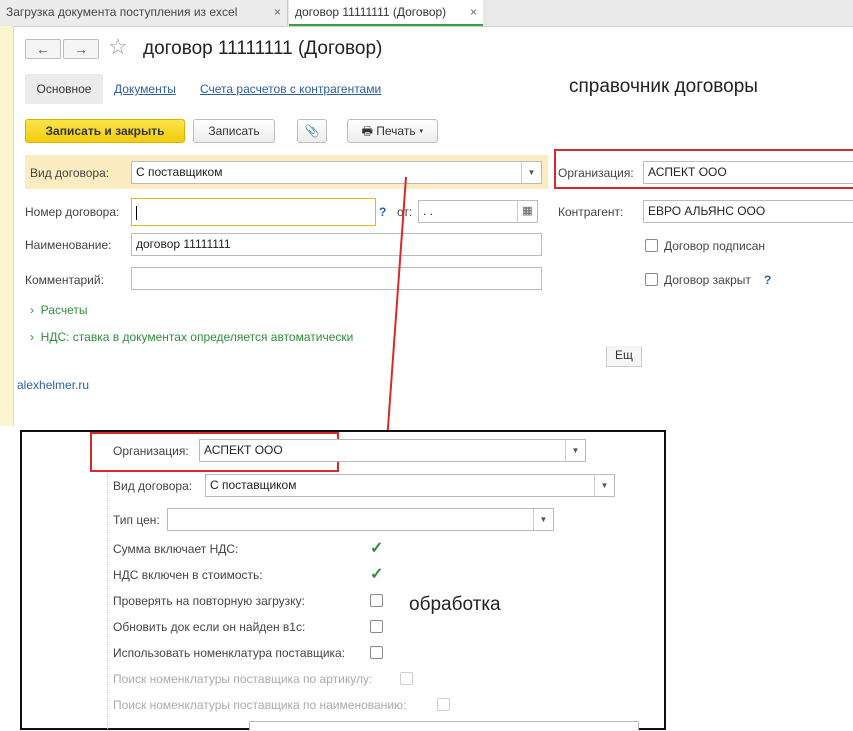  What do you see at coordinates (209, 627) in the screenshot?
I see `flag-label: Обновить док если он найден в1с:` at bounding box center [209, 627].